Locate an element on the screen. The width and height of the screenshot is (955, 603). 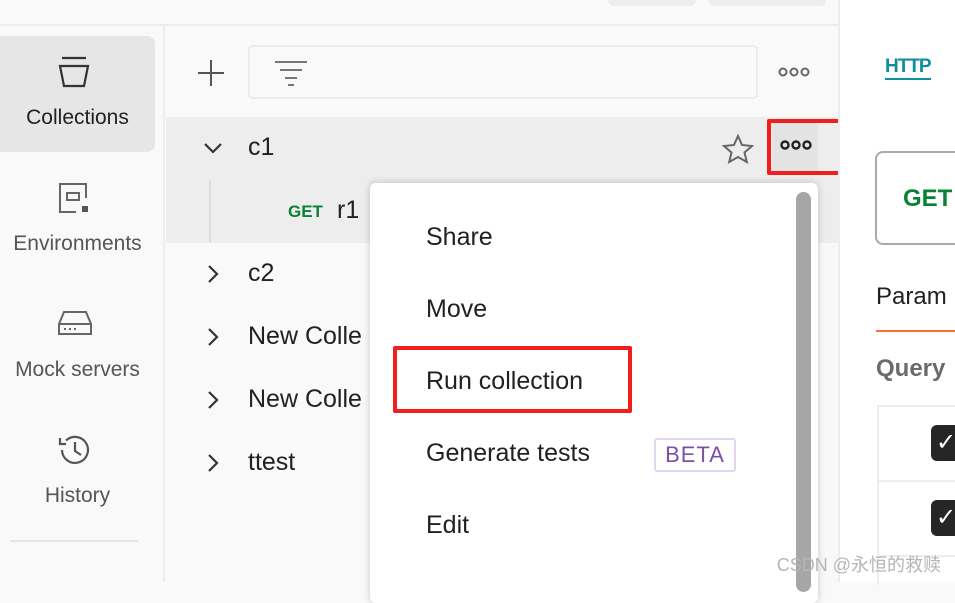
menu-item-edit: Edit is located at coordinates (447, 525).